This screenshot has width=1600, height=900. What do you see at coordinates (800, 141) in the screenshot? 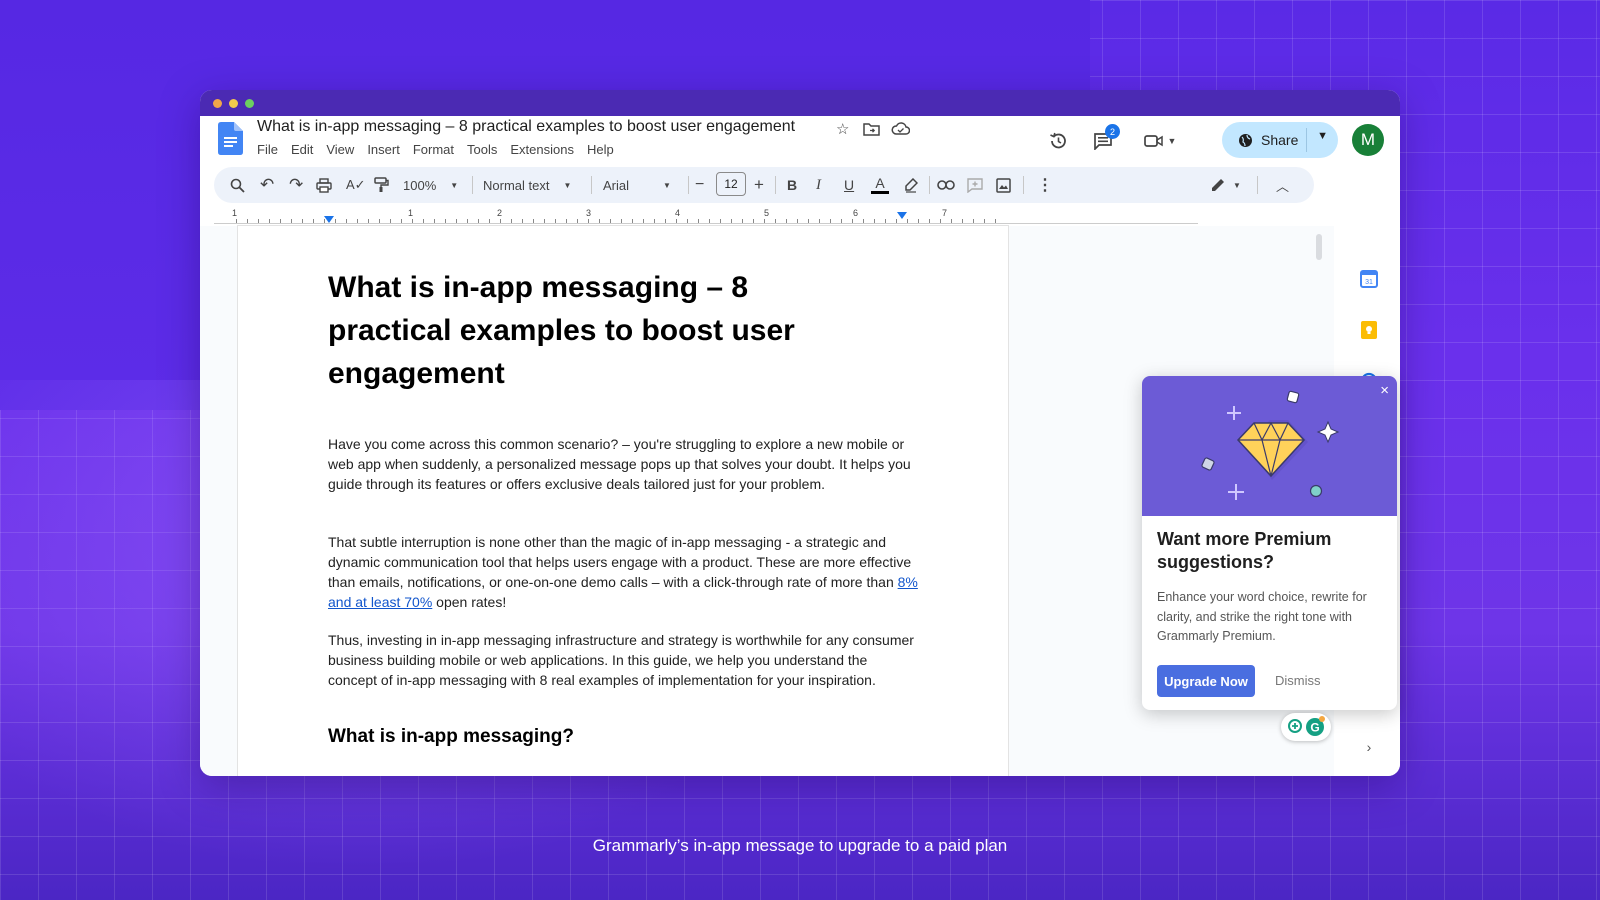
I see `header-actions: 2 ▼ Share ▼ M` at bounding box center [800, 141].